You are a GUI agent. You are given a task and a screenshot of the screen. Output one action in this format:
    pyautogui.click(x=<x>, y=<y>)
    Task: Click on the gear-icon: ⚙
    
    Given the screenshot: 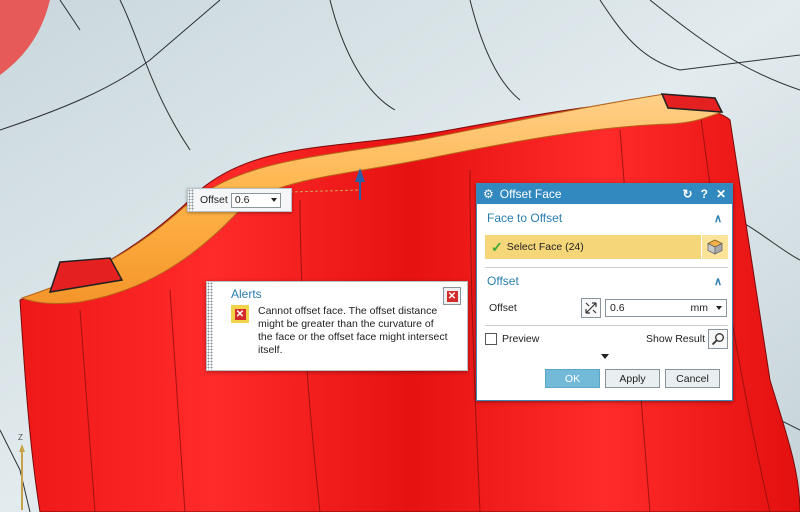 What is the action you would take?
    pyautogui.click(x=488, y=194)
    